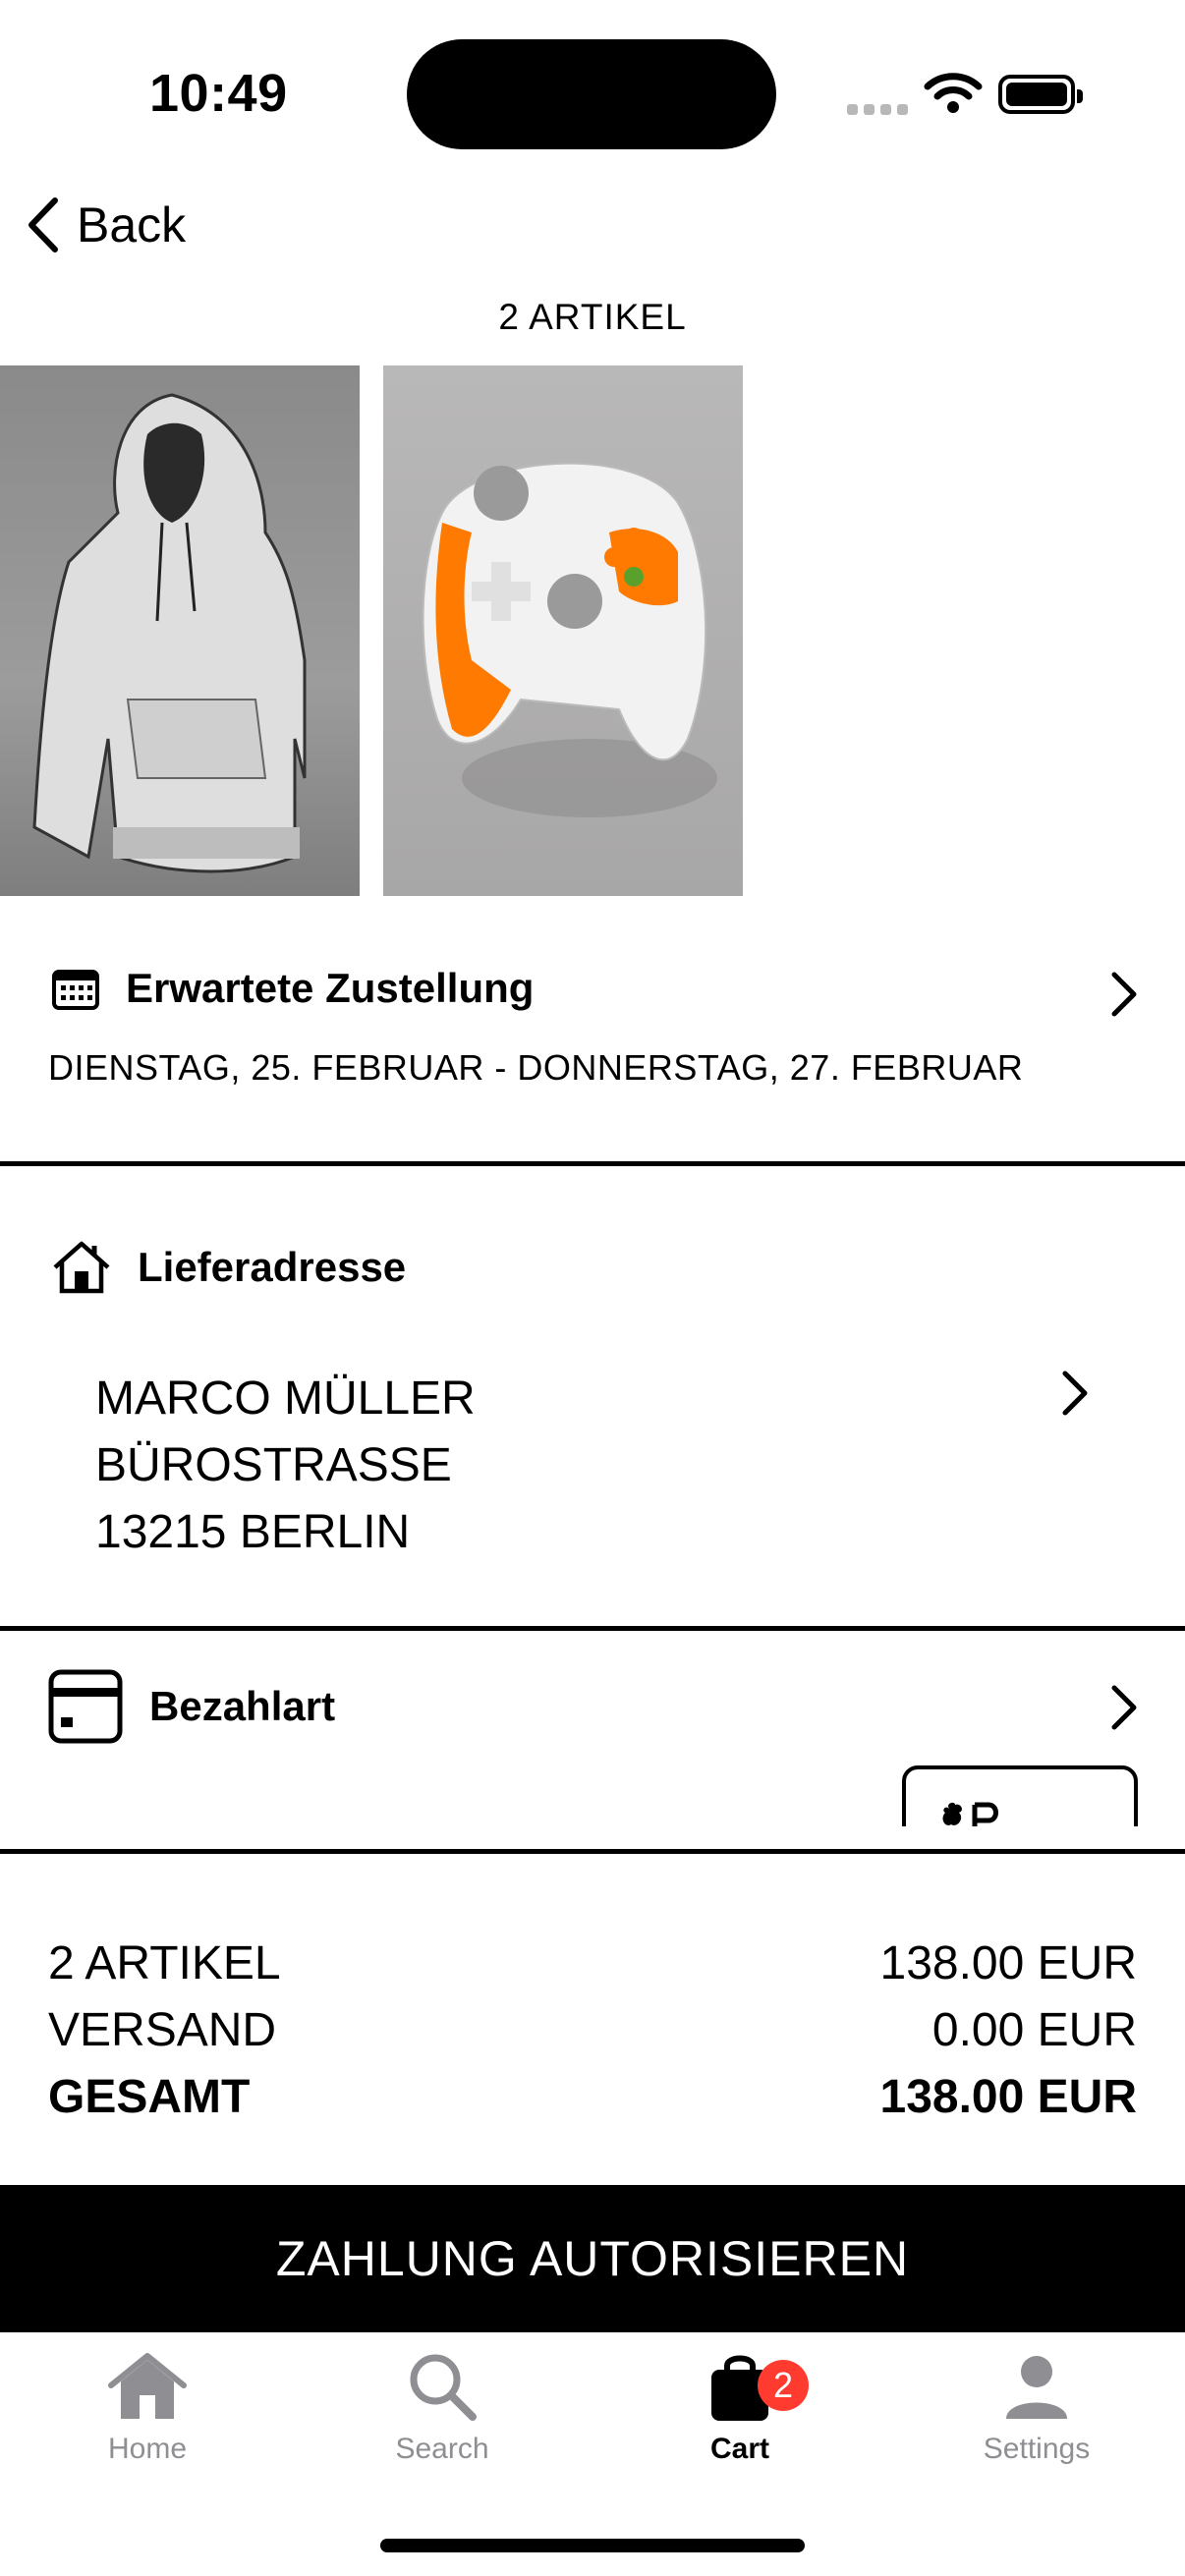 The image size is (1185, 2576). I want to click on address-line-street: BÜROSTRASSE, so click(274, 1465).